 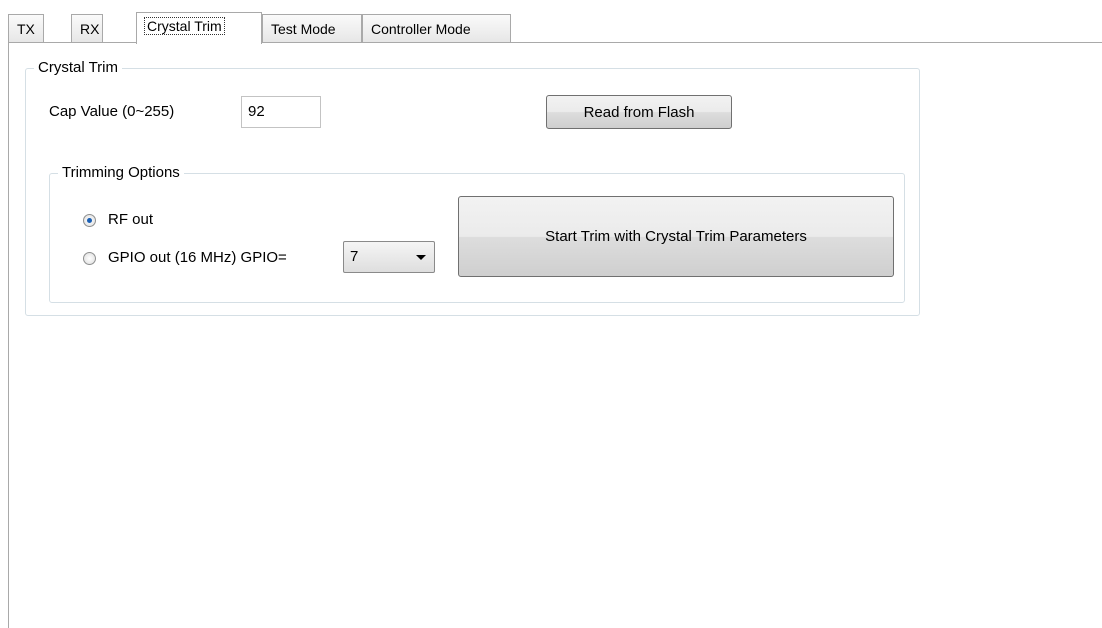 What do you see at coordinates (676, 236) in the screenshot?
I see `start-trim-button: Start Trim with Crystal Trim Parameters` at bounding box center [676, 236].